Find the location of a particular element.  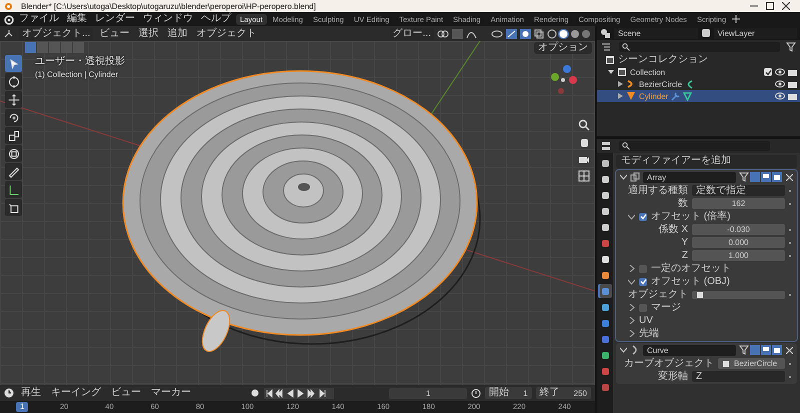

stopwatch-icon is located at coordinates (476, 393).